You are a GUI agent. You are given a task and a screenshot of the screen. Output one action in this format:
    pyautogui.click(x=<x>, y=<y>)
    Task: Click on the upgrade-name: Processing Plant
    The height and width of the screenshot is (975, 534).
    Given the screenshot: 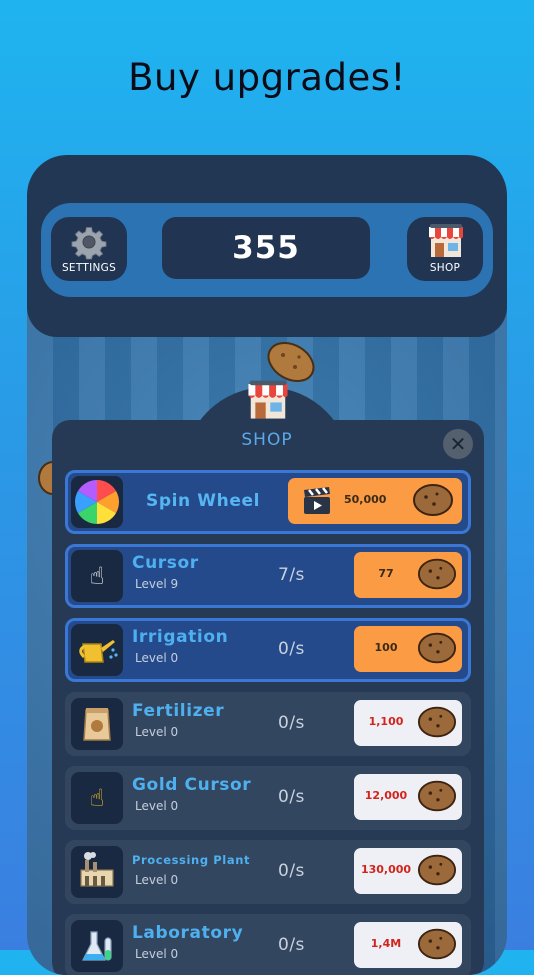 What is the action you would take?
    pyautogui.click(x=191, y=860)
    